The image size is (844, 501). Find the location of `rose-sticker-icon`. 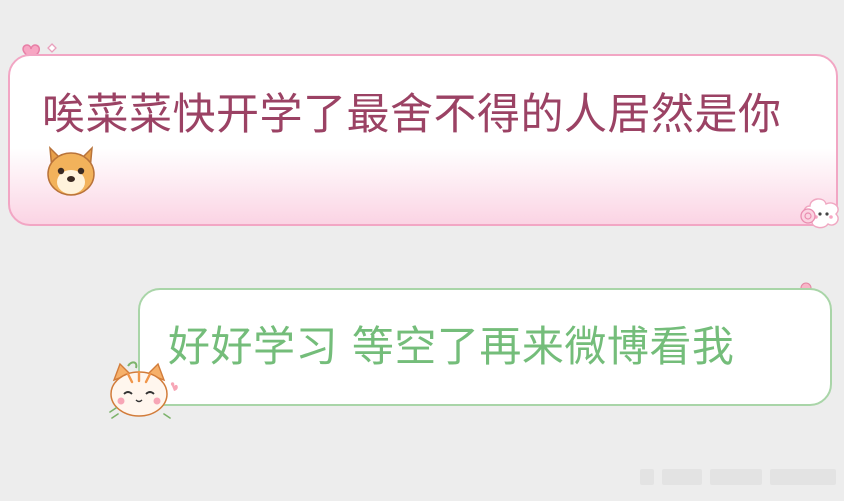

rose-sticker-icon is located at coordinates (808, 216).